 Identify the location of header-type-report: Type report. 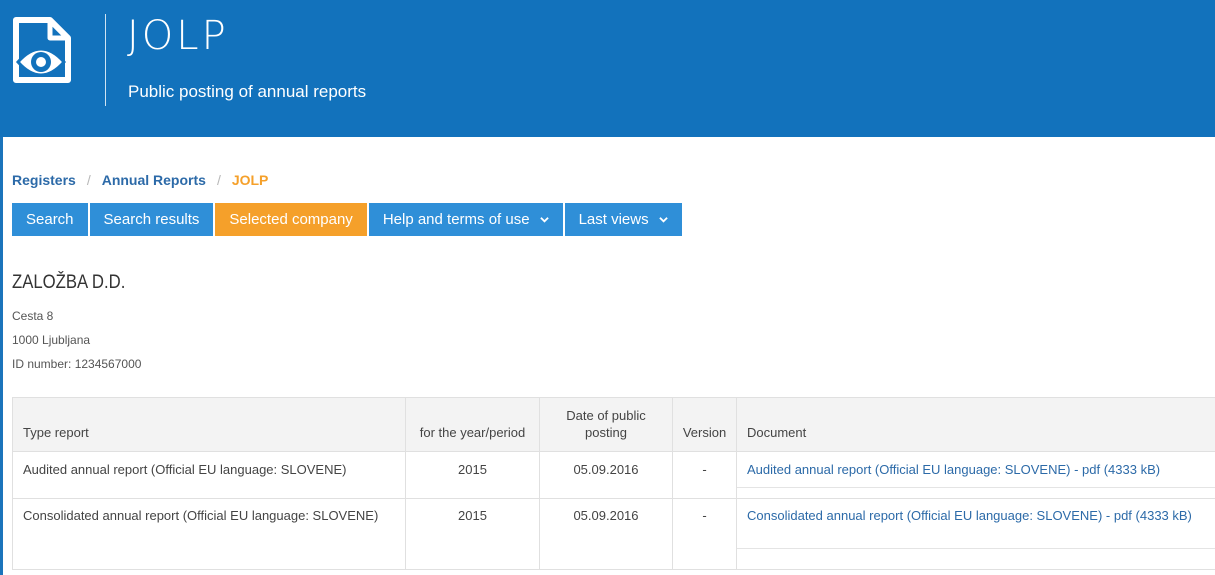
(209, 424).